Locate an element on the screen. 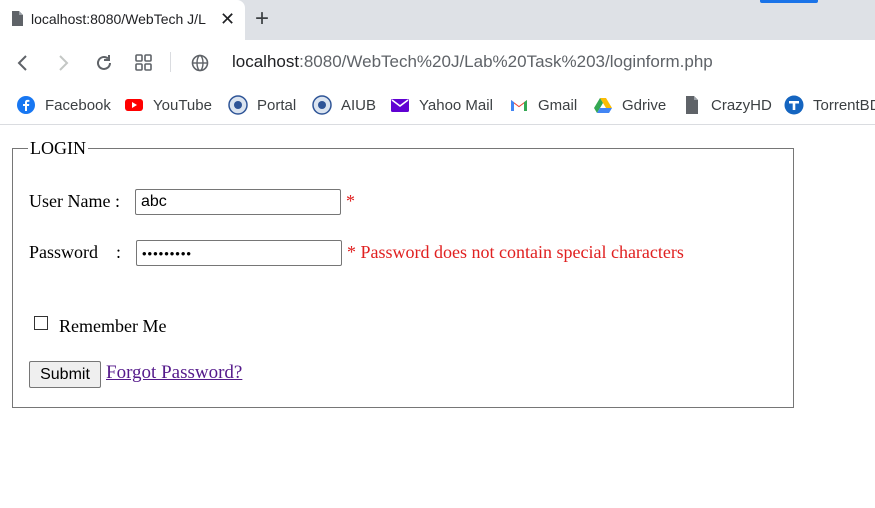  bookmark-torrentbd: TorrentBD is located at coordinates (829, 105).